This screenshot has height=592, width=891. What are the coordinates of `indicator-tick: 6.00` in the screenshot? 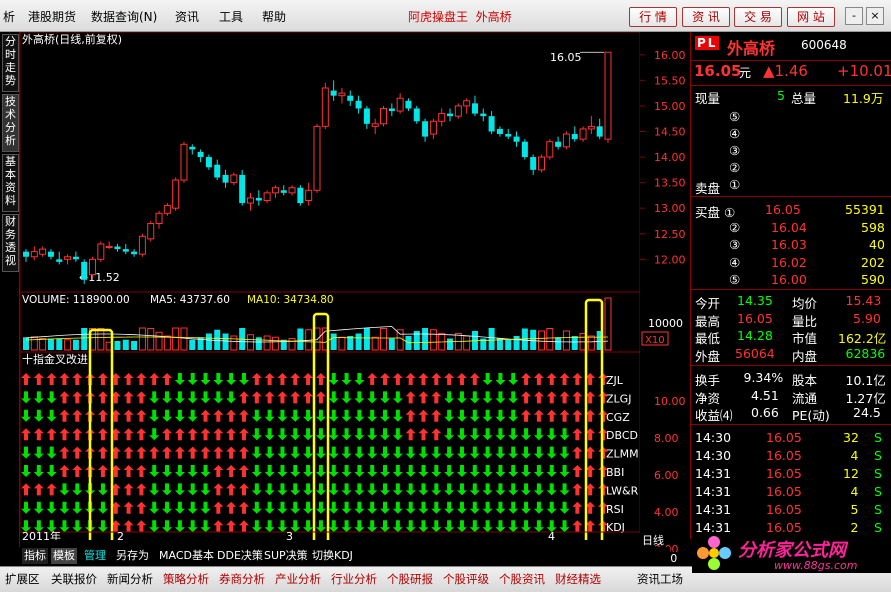 It's located at (666, 475).